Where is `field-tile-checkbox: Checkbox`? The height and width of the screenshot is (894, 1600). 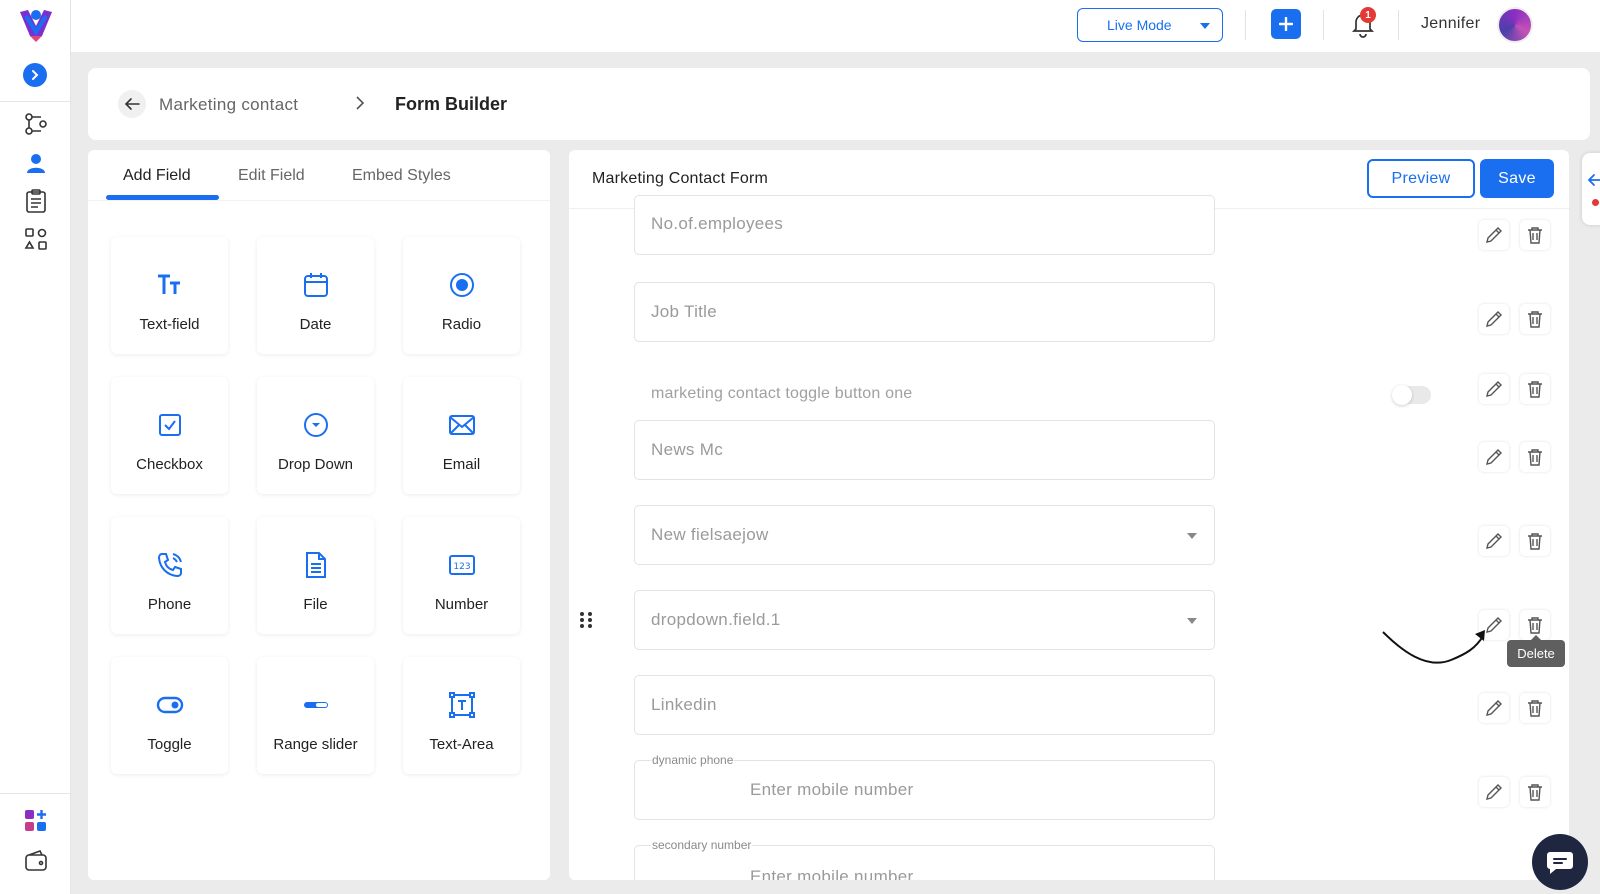 field-tile-checkbox: Checkbox is located at coordinates (169, 435).